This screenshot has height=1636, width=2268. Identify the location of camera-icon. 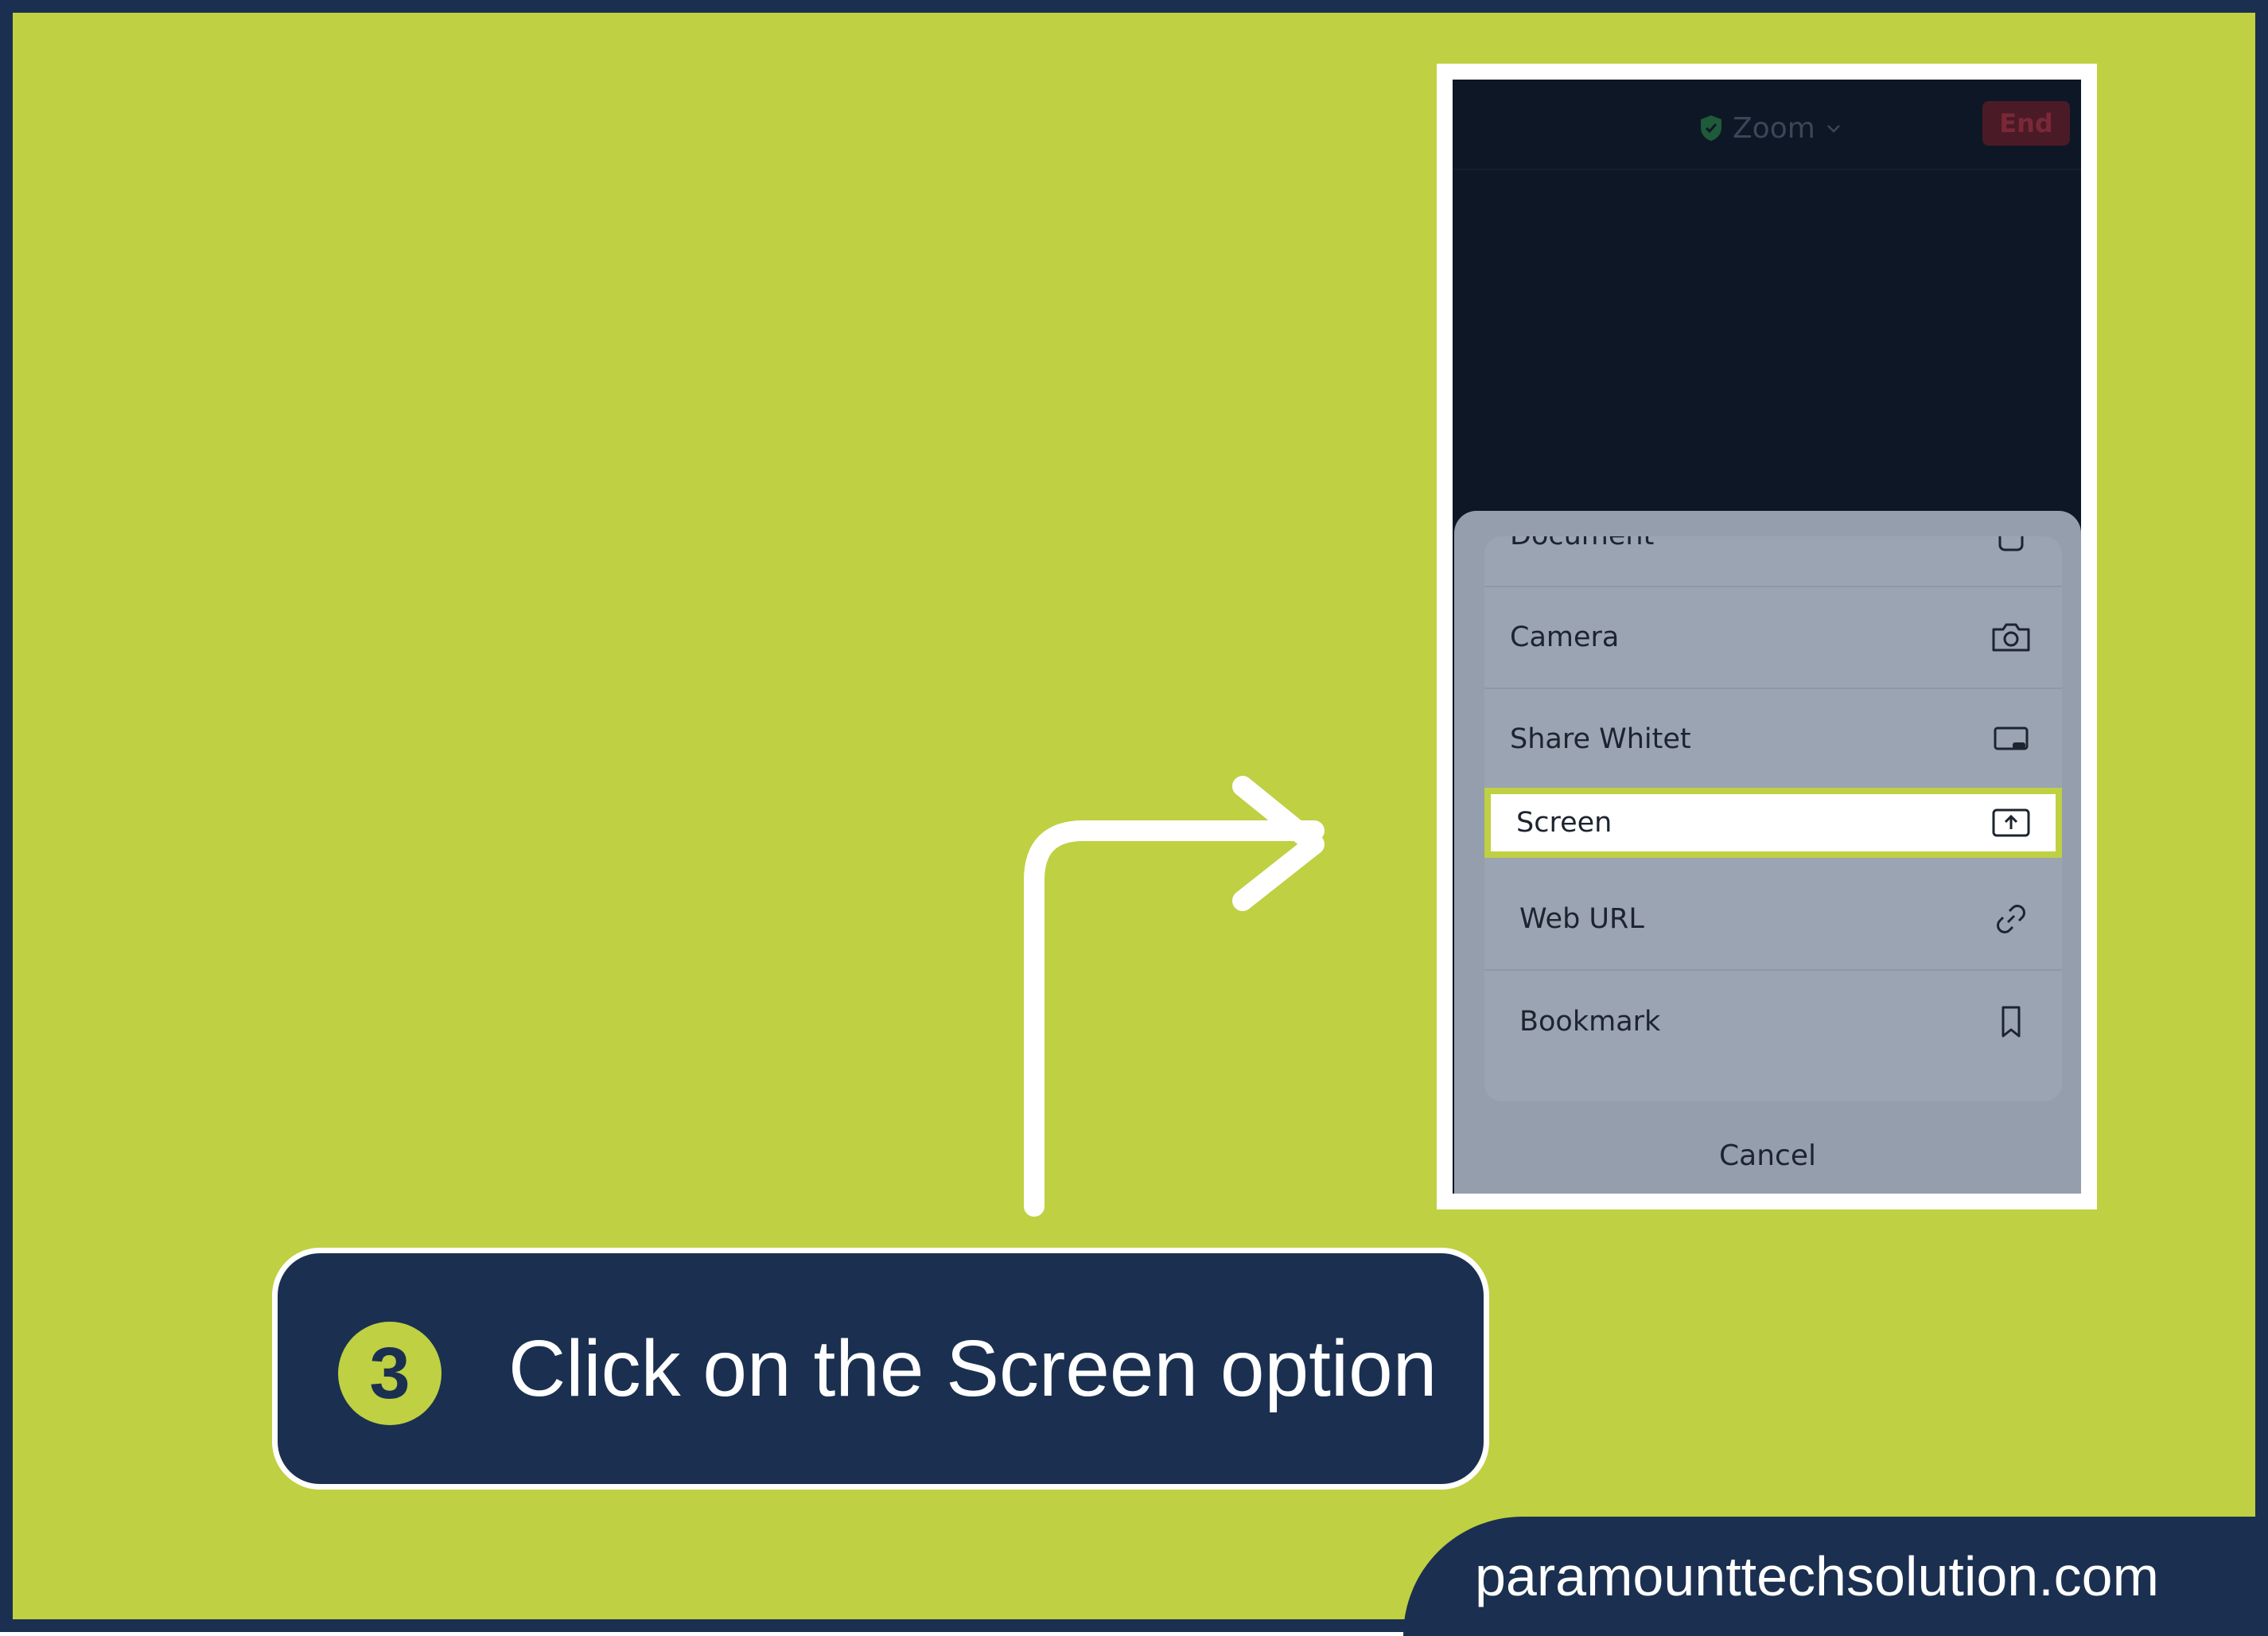
(2011, 637).